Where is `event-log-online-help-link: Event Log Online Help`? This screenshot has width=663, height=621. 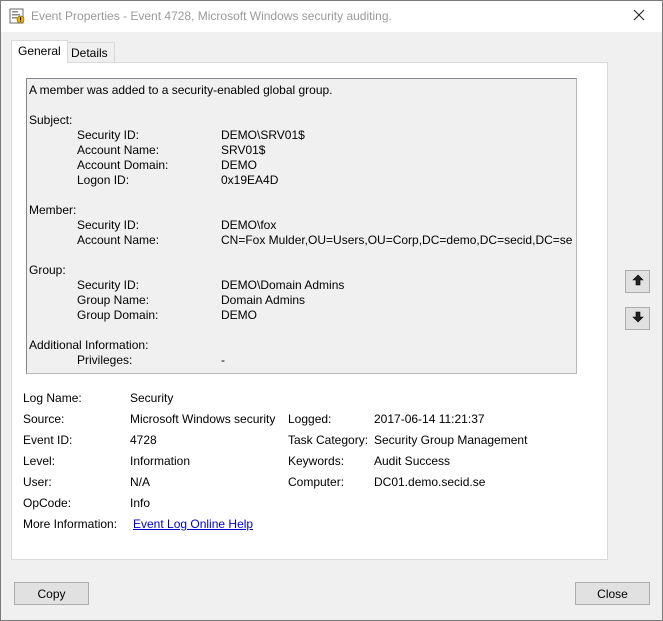
event-log-online-help-link: Event Log Online Help is located at coordinates (193, 524).